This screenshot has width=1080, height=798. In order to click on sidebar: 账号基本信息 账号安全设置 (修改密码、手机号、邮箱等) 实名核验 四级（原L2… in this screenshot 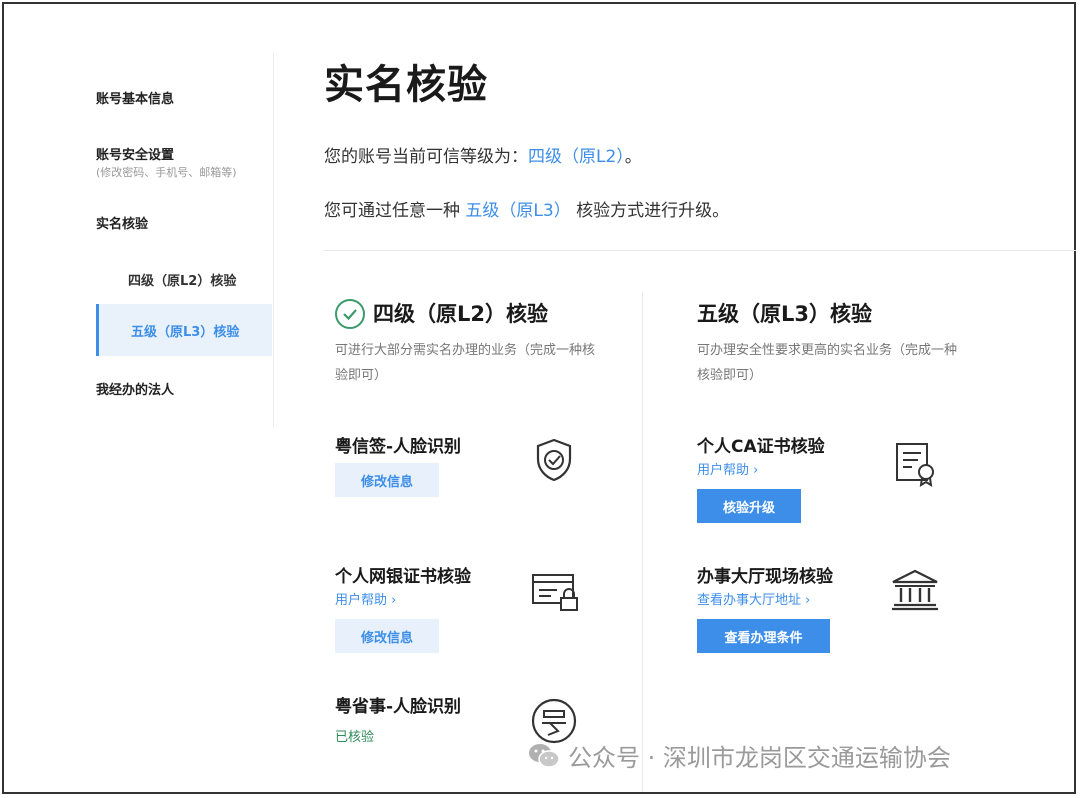, I will do `click(185, 240)`.